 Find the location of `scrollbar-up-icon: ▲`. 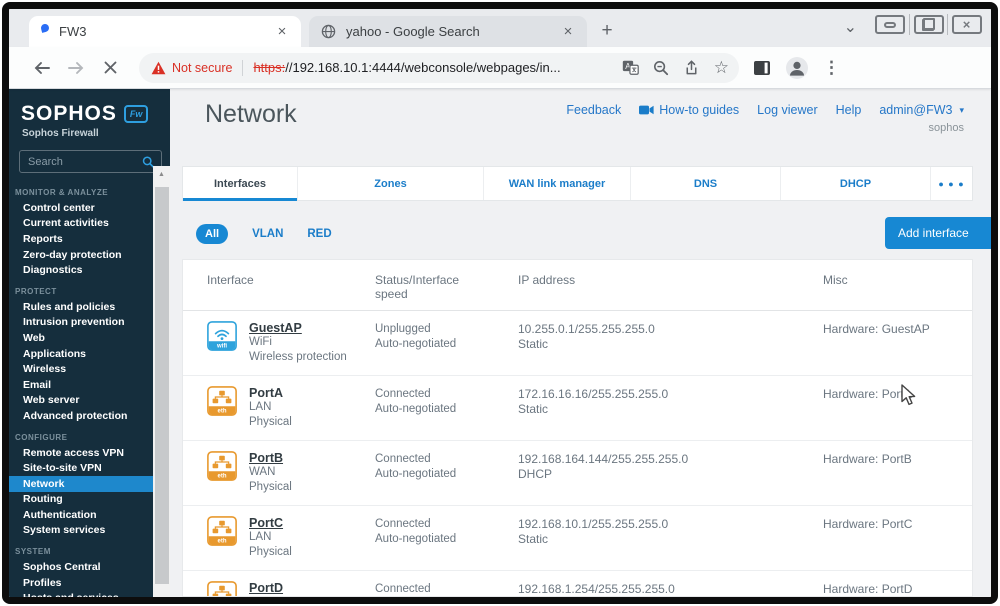

scrollbar-up-icon: ▲ is located at coordinates (161, 174).